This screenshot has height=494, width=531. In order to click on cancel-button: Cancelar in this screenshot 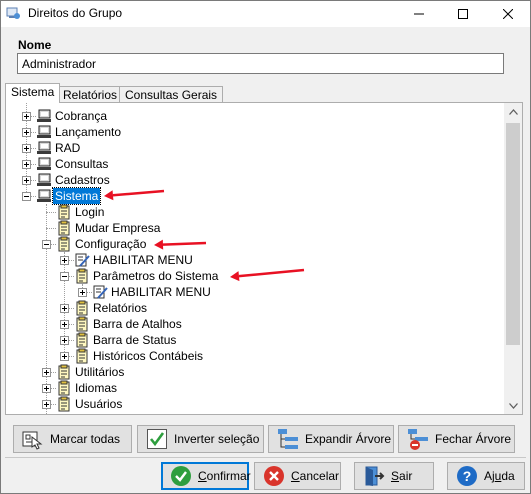, I will do `click(297, 476)`.